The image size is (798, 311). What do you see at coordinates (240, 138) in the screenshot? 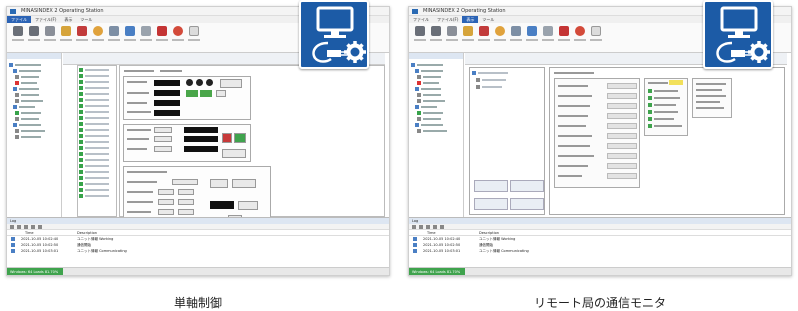
I see `move-button` at bounding box center [240, 138].